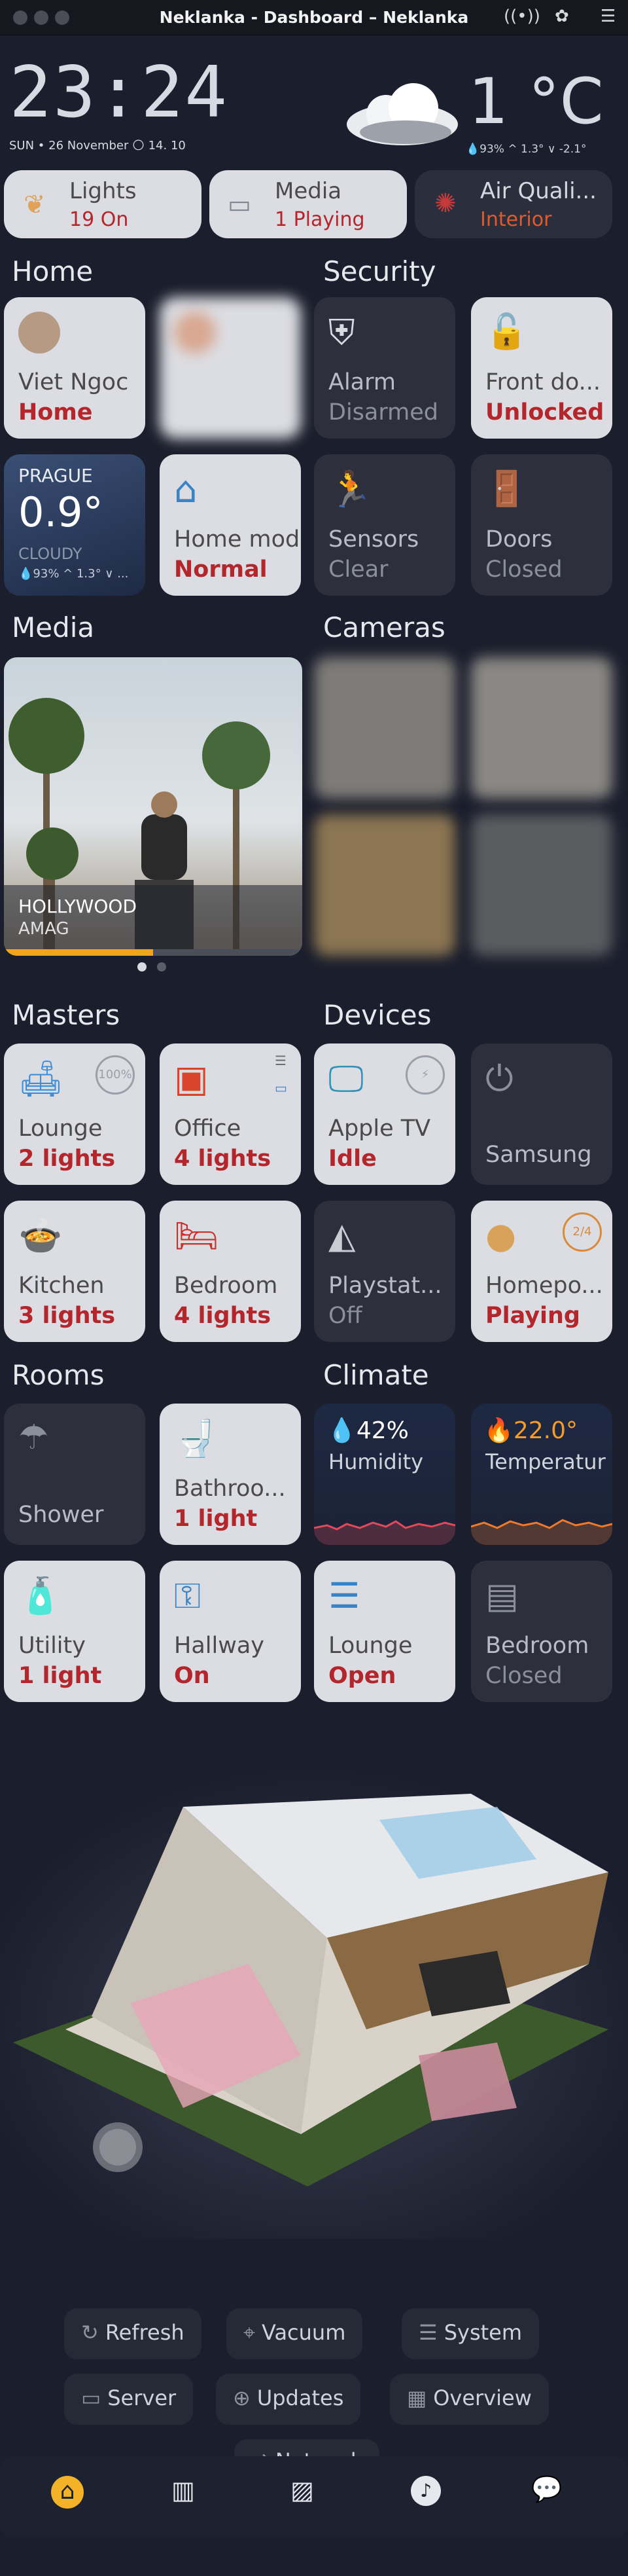 This screenshot has width=628, height=2576. I want to click on lounge-lights-card: 🛋 100% Lounge 2 lights, so click(74, 1114).